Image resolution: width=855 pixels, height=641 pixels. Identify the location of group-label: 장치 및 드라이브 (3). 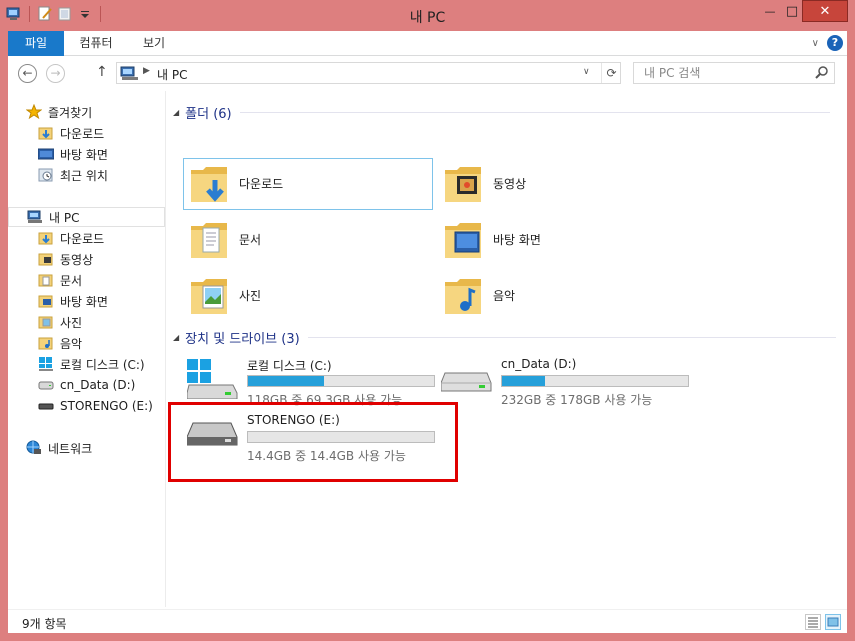
(242, 339).